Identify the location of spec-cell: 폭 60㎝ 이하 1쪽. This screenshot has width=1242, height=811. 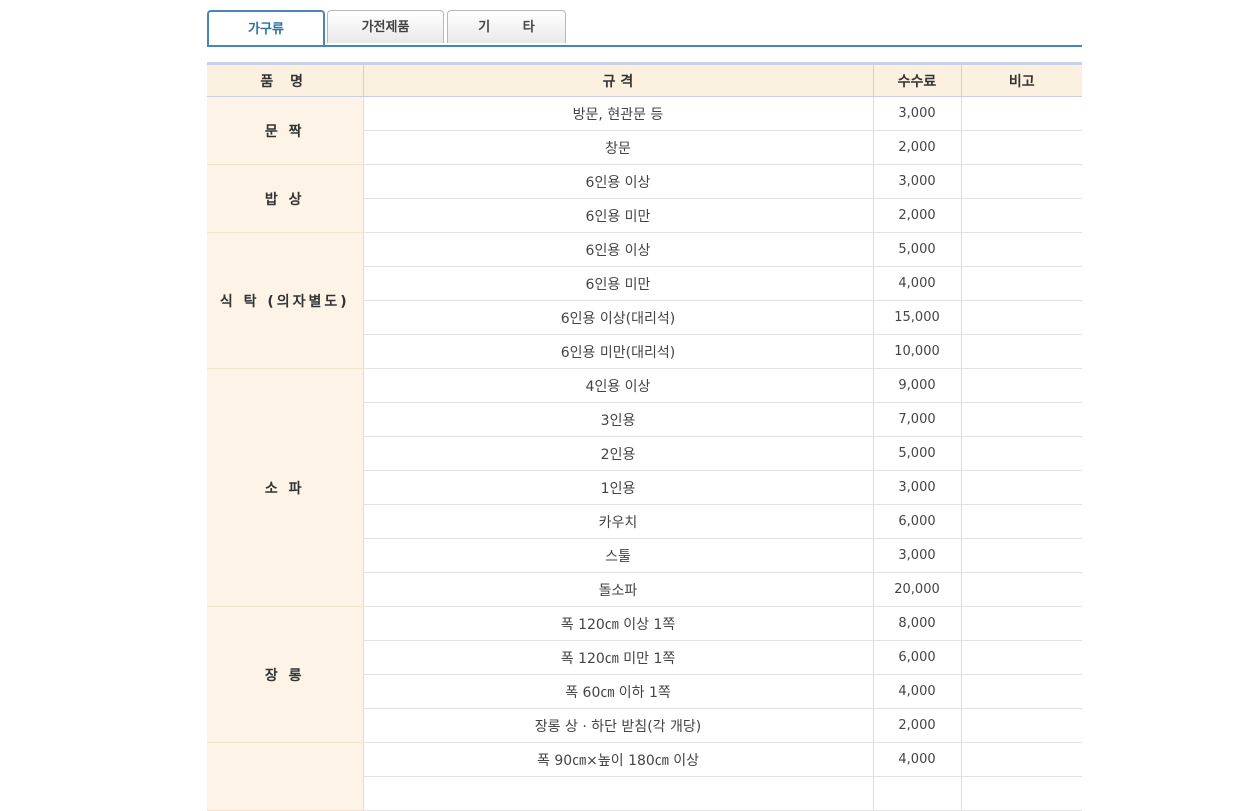
(617, 691).